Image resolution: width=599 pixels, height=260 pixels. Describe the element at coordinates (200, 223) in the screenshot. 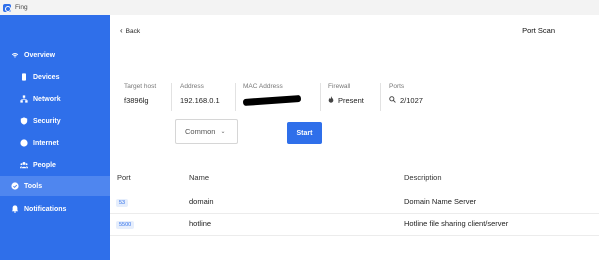

I see `port-name: hotline` at that location.